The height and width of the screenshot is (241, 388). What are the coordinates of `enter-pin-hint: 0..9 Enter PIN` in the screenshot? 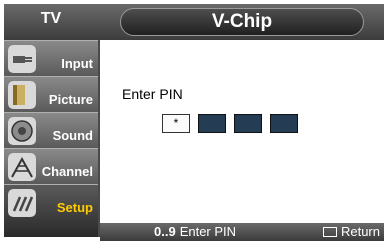 It's located at (195, 231).